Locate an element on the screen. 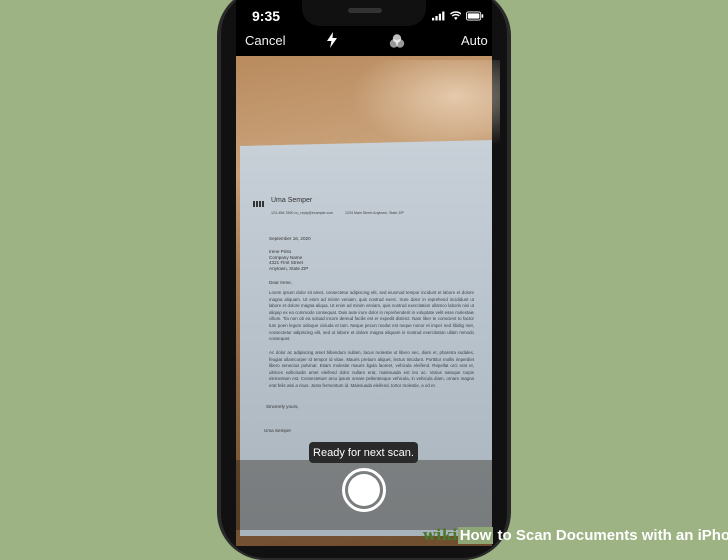  letterhead-logo-icon is located at coordinates (259, 204).